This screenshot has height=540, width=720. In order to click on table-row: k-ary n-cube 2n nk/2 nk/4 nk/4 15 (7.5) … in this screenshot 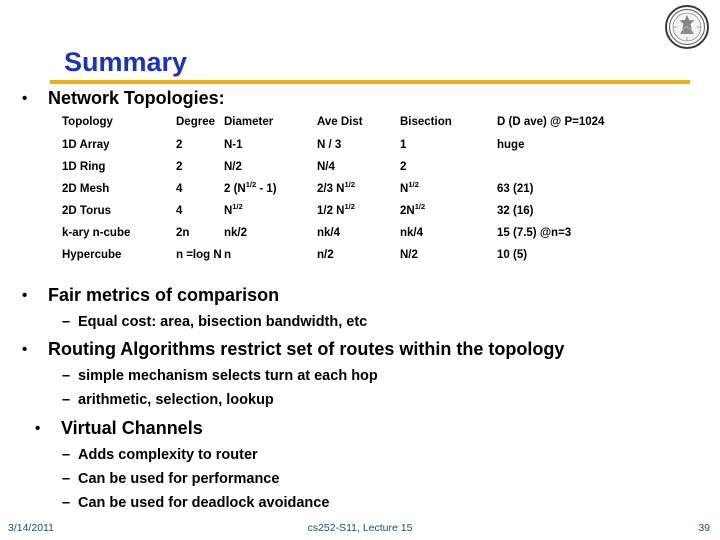, I will do `click(369, 238)`.